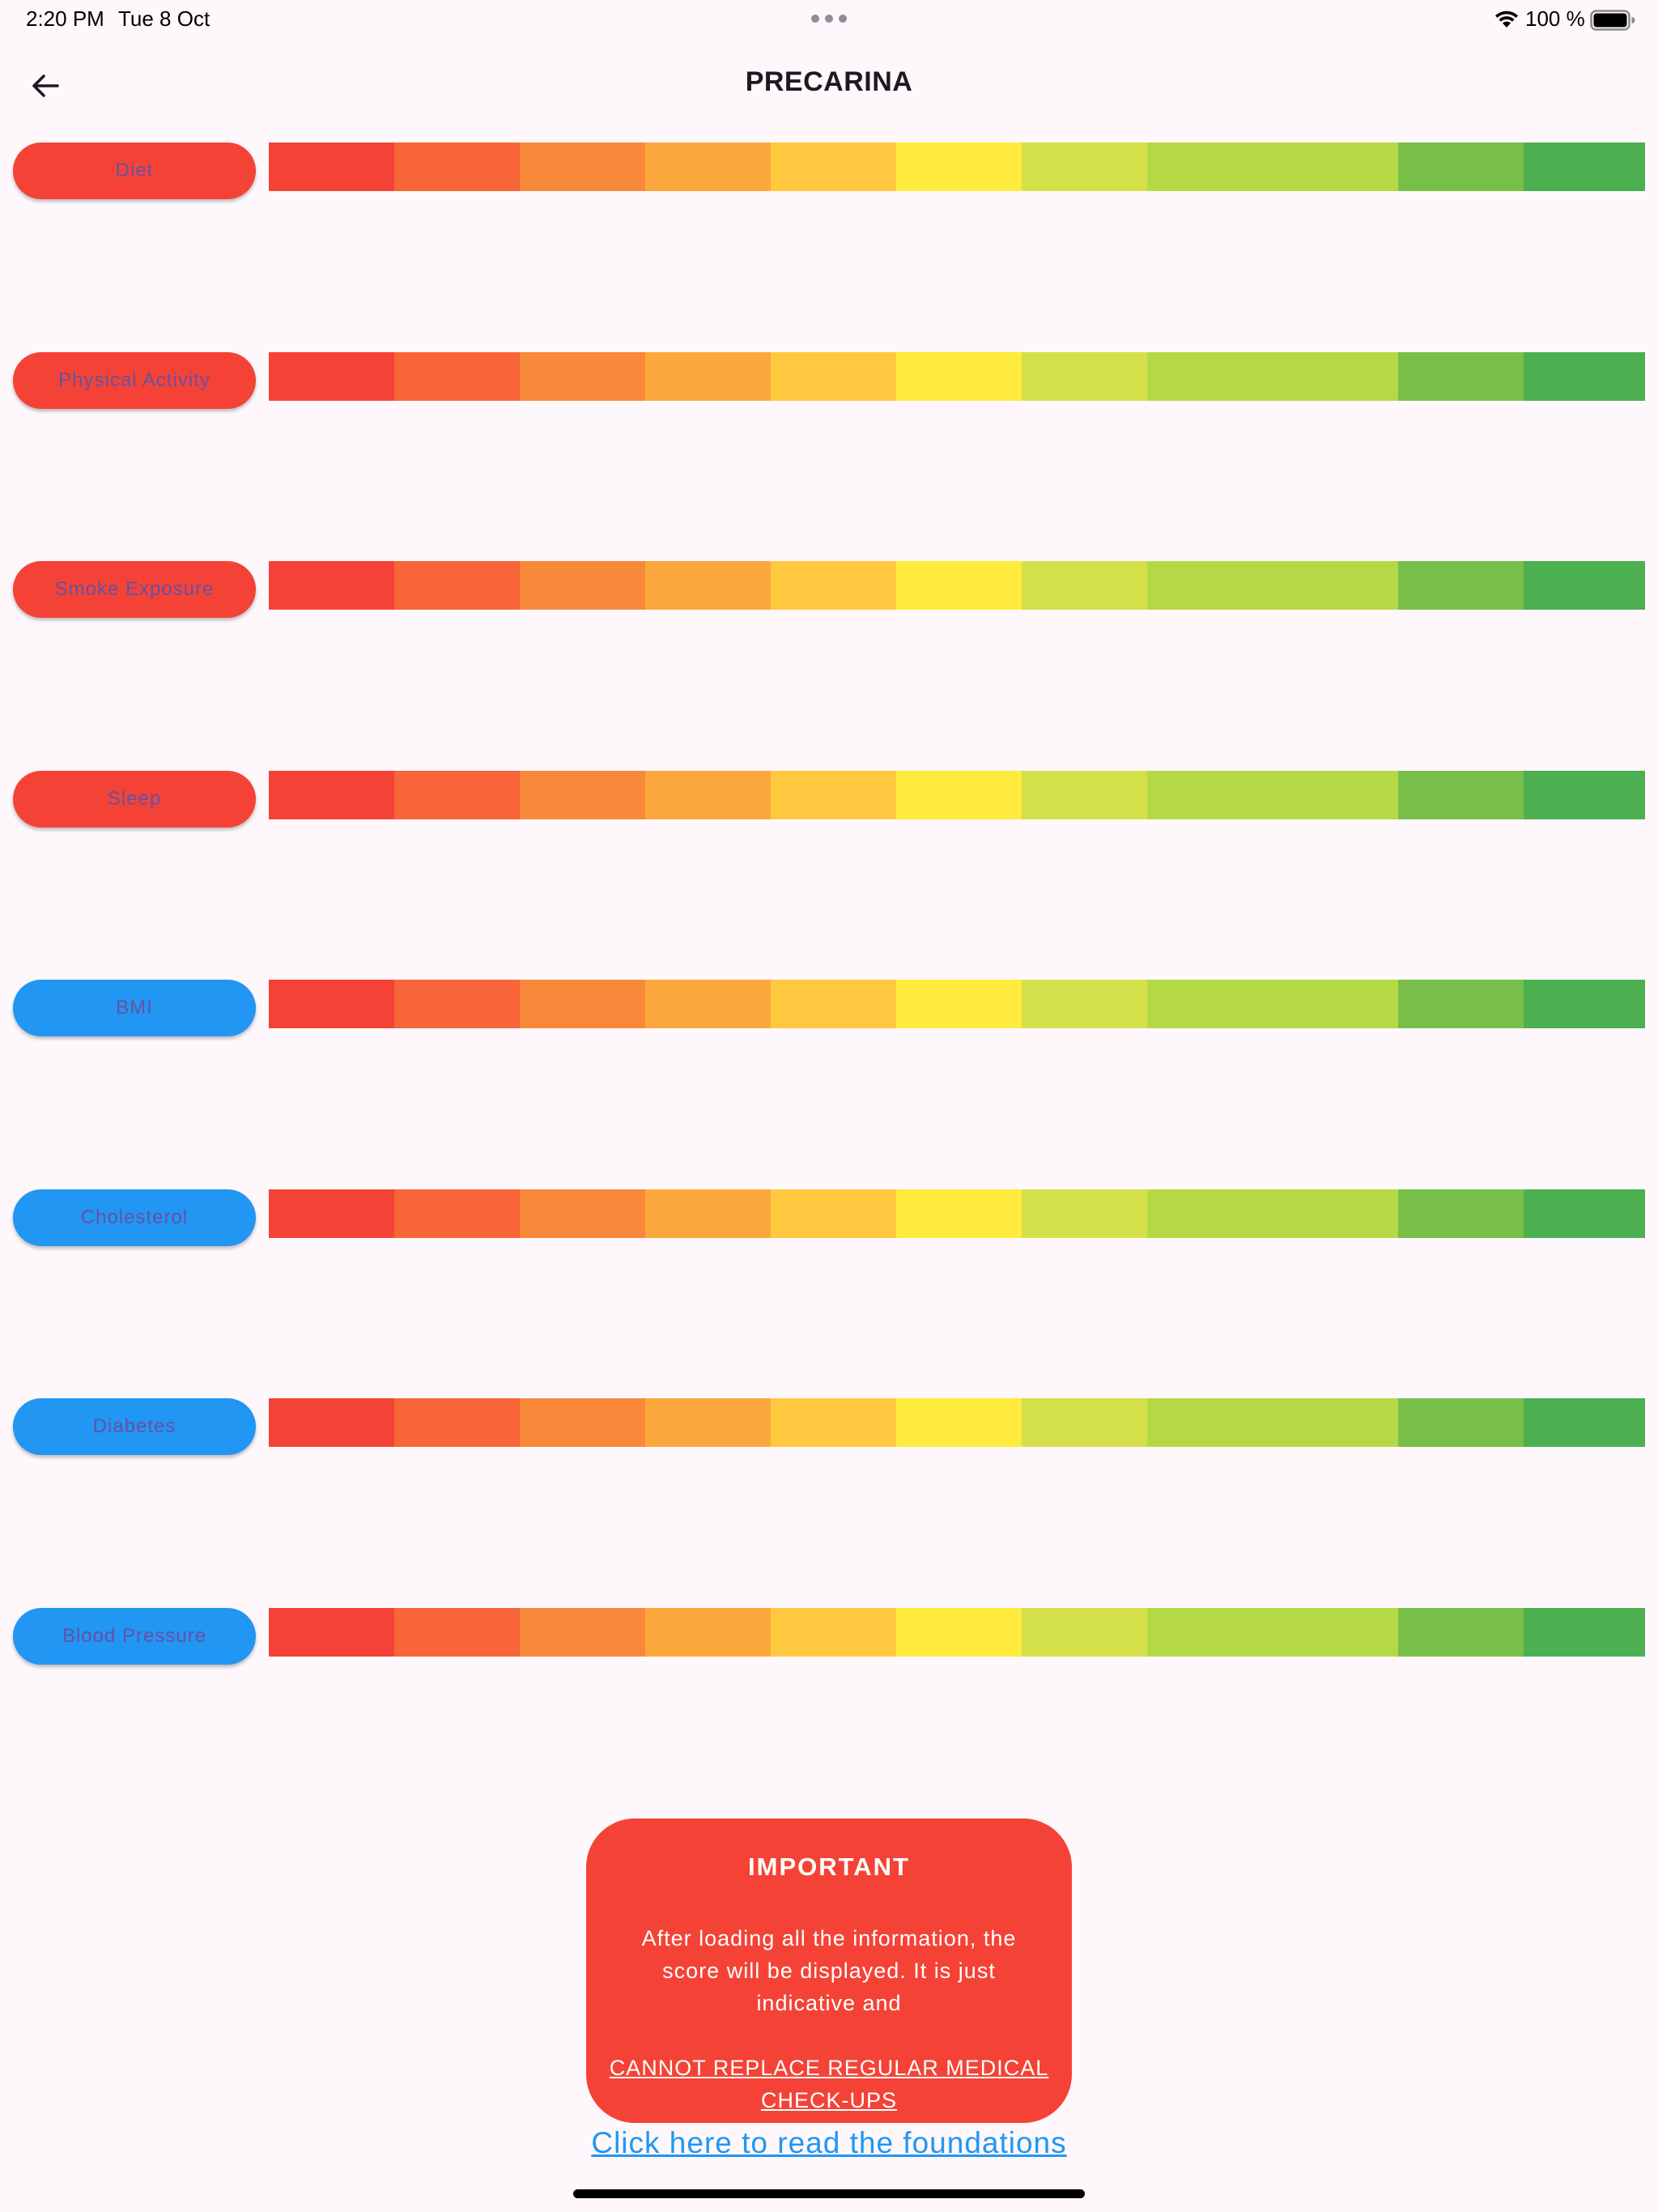 The image size is (1658, 2212). I want to click on page-title: PRECARINA, so click(829, 82).